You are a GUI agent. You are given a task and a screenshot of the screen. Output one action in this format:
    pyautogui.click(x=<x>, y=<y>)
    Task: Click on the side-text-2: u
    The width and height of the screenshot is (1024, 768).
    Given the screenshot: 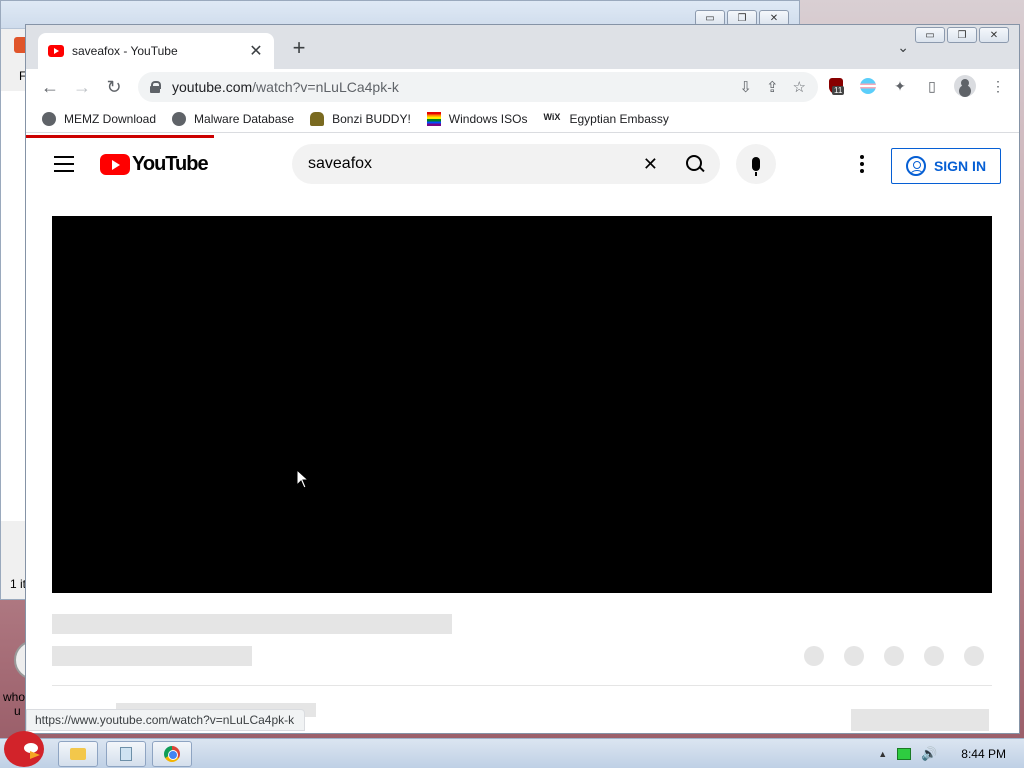 What is the action you would take?
    pyautogui.click(x=17, y=711)
    